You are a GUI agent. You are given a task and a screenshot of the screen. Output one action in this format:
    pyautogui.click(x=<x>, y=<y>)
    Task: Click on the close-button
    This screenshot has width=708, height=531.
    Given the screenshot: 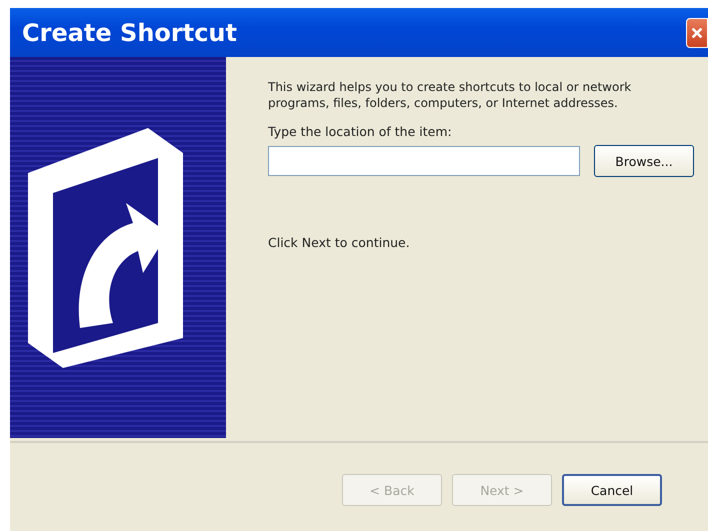 What is the action you would take?
    pyautogui.click(x=697, y=33)
    